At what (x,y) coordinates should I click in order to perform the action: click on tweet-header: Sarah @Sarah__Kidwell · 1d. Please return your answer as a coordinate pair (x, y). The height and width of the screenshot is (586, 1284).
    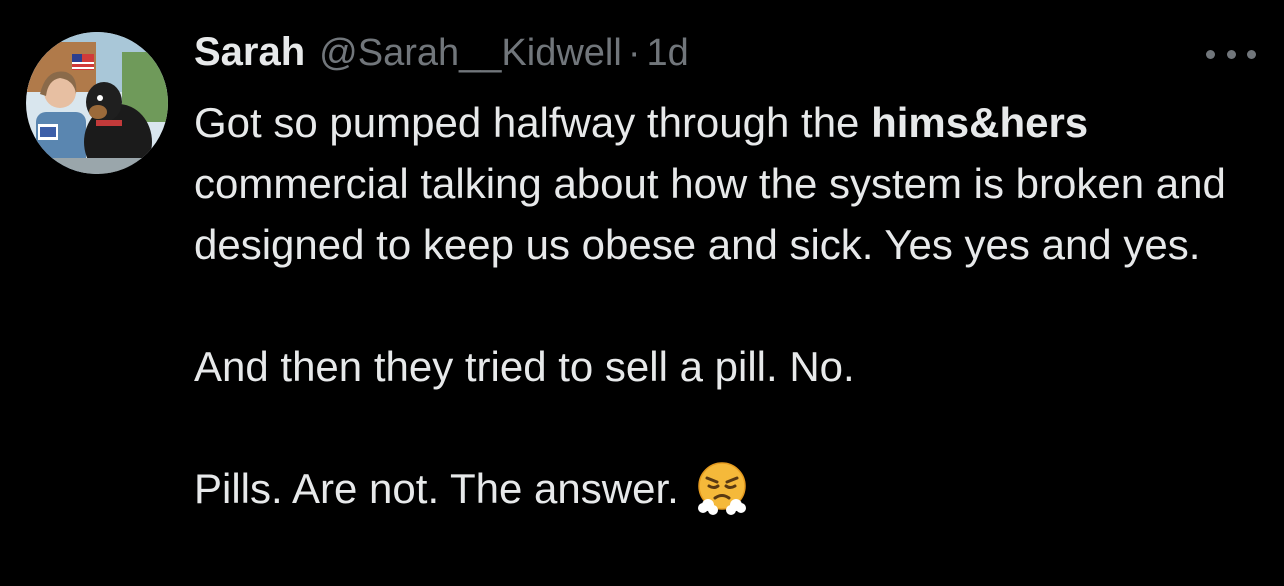
    Looking at the image, I should click on (441, 55).